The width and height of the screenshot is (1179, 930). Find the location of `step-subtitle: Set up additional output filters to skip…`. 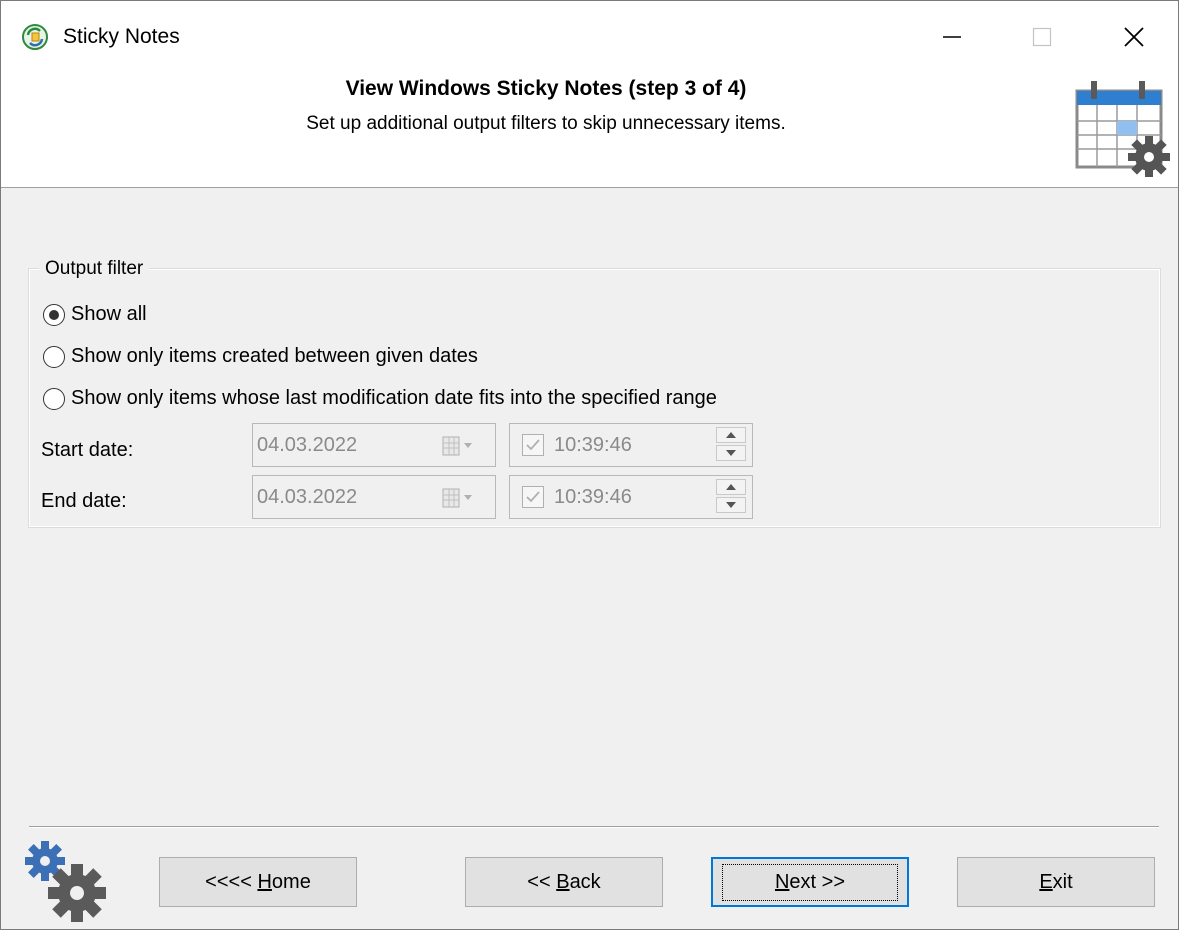

step-subtitle: Set up additional output filters to skip… is located at coordinates (546, 123).